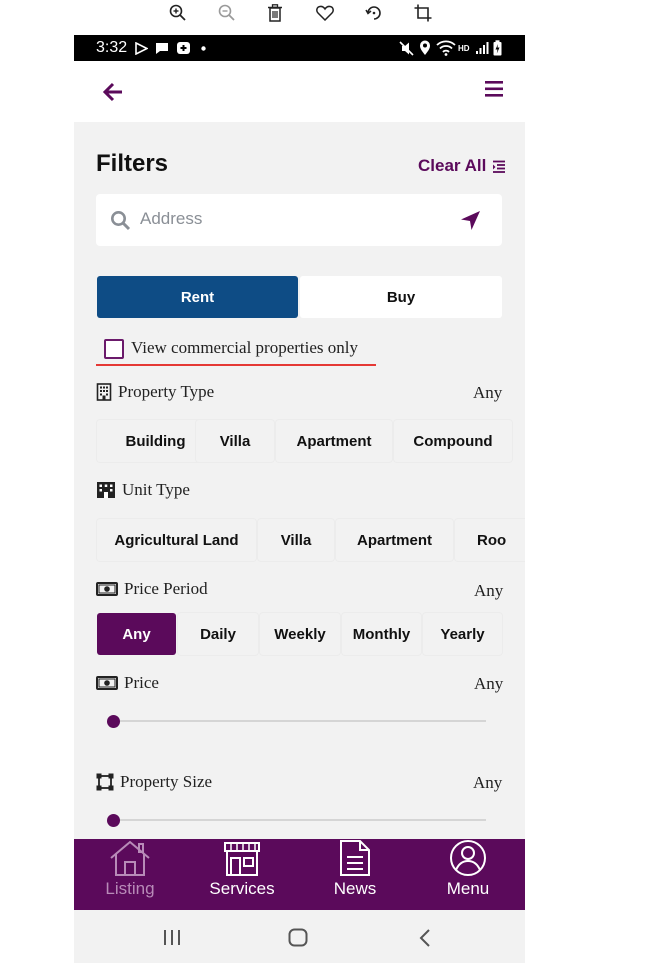 This screenshot has height=969, width=662. I want to click on house-icon, so click(130, 858).